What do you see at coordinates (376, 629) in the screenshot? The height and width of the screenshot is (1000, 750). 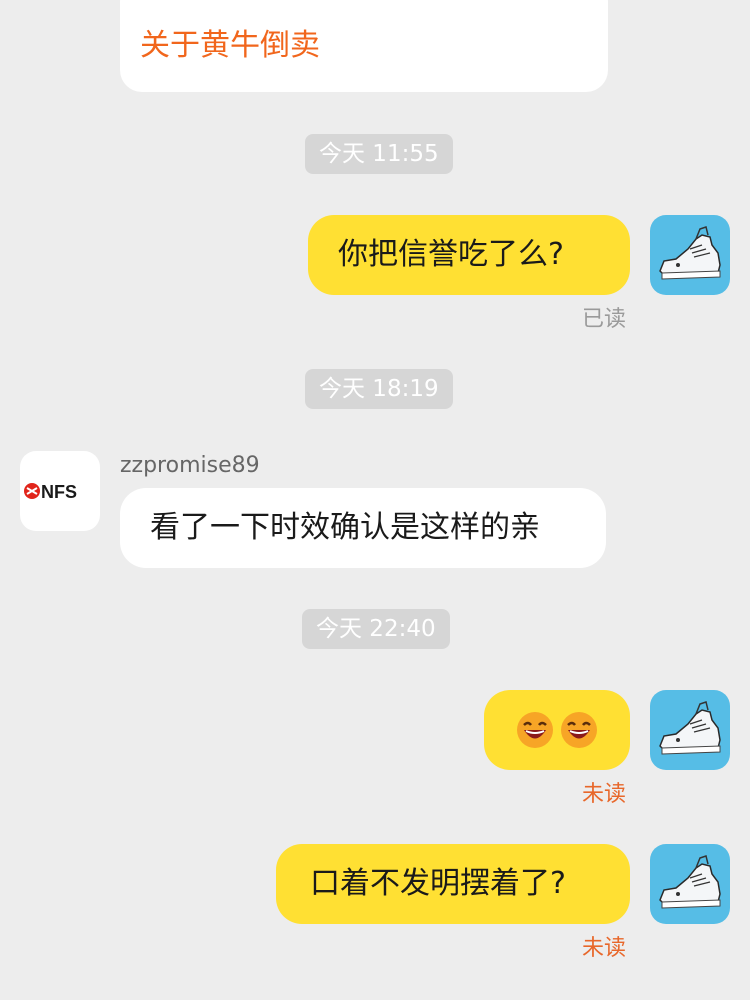 I see `timestamp-pill: 今天 22:40` at bounding box center [376, 629].